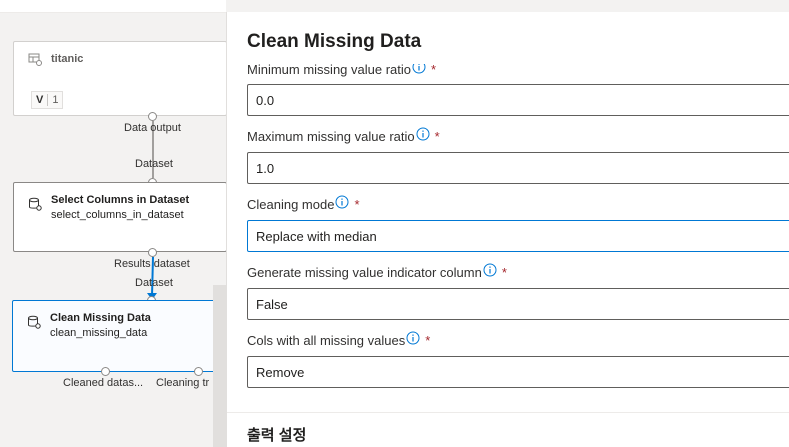 The height and width of the screenshot is (447, 789). I want to click on node-title: titanic, so click(67, 59).